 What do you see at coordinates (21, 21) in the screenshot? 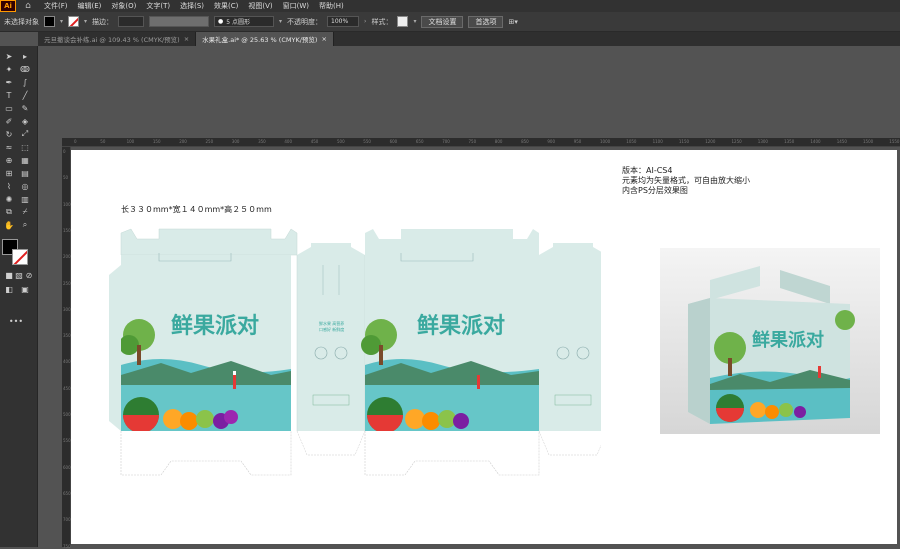
I see `selection-status: 未选择对象` at bounding box center [21, 21].